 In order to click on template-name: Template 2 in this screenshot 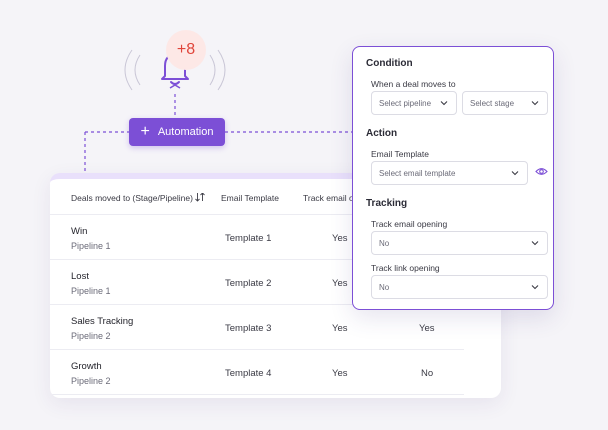, I will do `click(248, 283)`.